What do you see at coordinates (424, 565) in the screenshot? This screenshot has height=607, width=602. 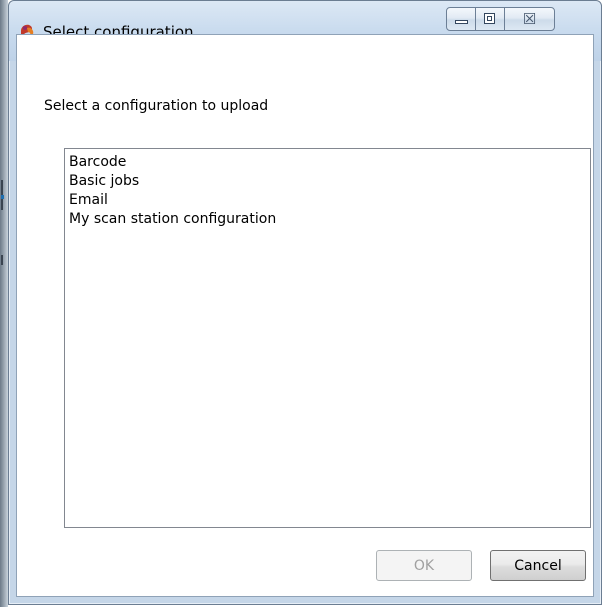 I see `ok-button: OK` at bounding box center [424, 565].